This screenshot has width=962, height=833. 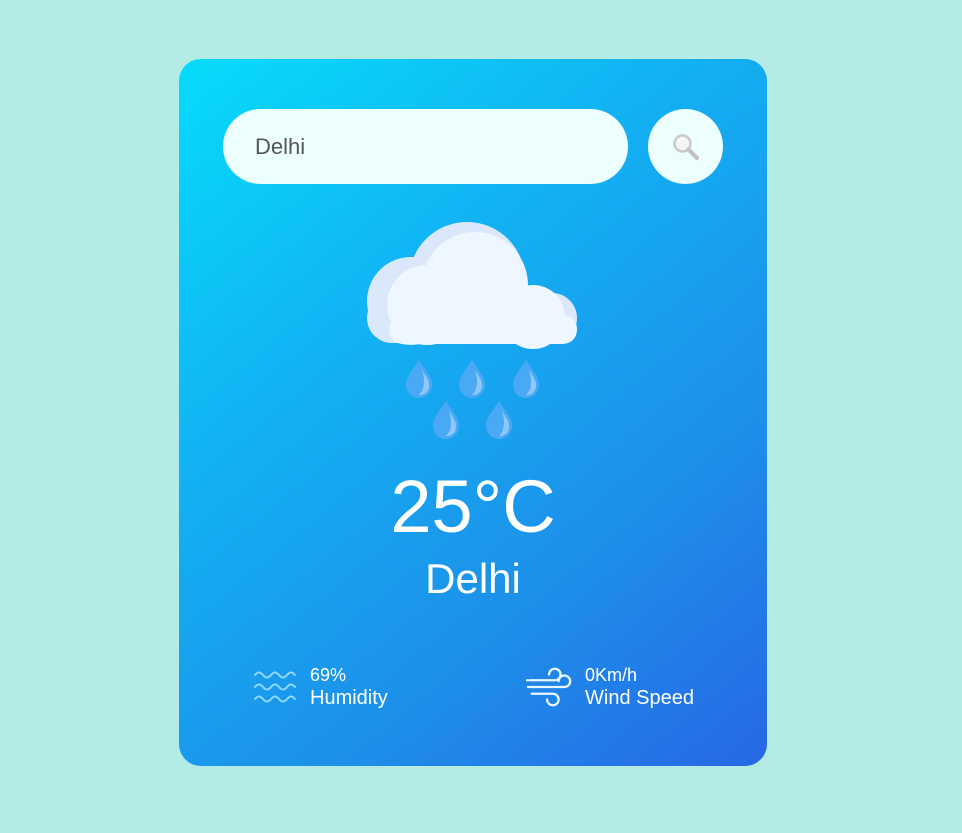 I want to click on wind-value: 0Km/h, so click(x=611, y=675).